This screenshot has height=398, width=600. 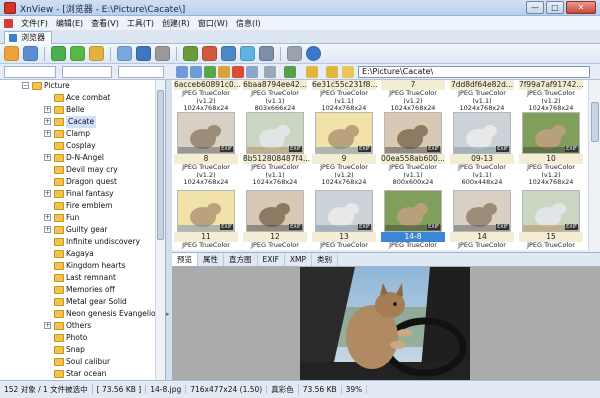 I want to click on fullscreen-icon, so click(x=11, y=53).